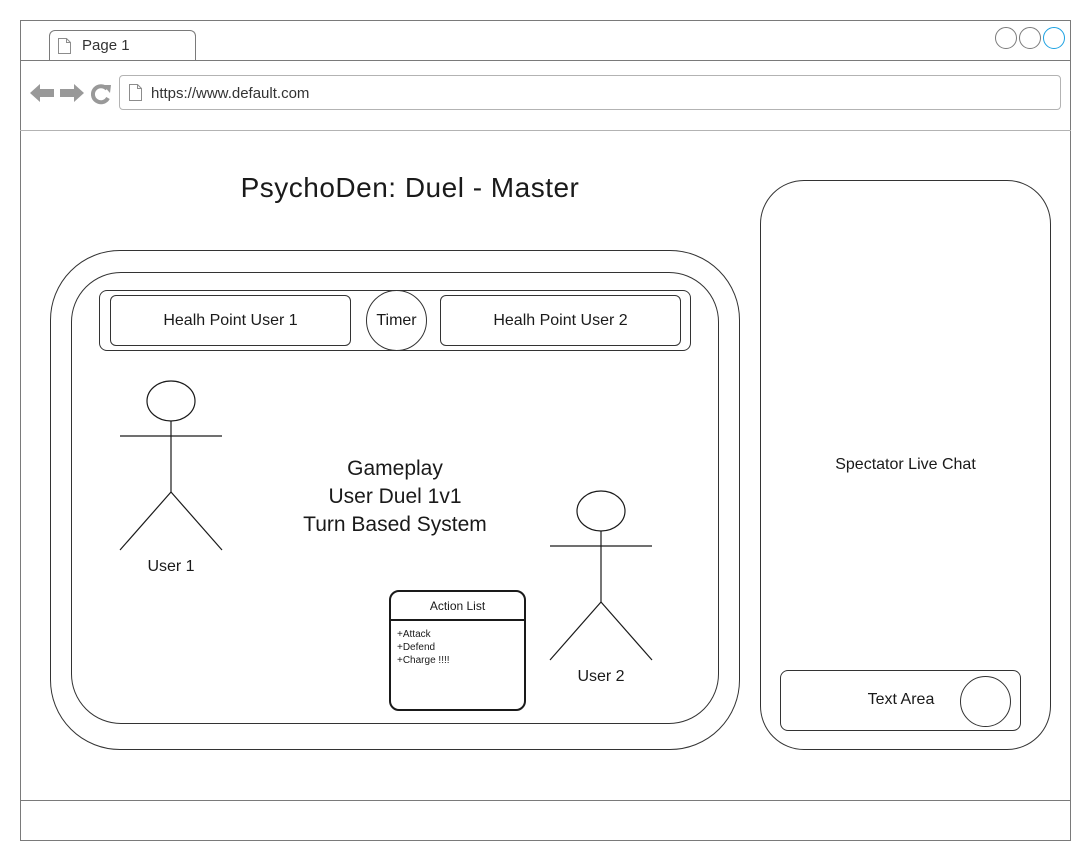 The height and width of the screenshot is (861, 1091). Describe the element at coordinates (457, 650) in the screenshot. I see `action-list: Action List +Attack +Defend +Charge !!!!` at that location.